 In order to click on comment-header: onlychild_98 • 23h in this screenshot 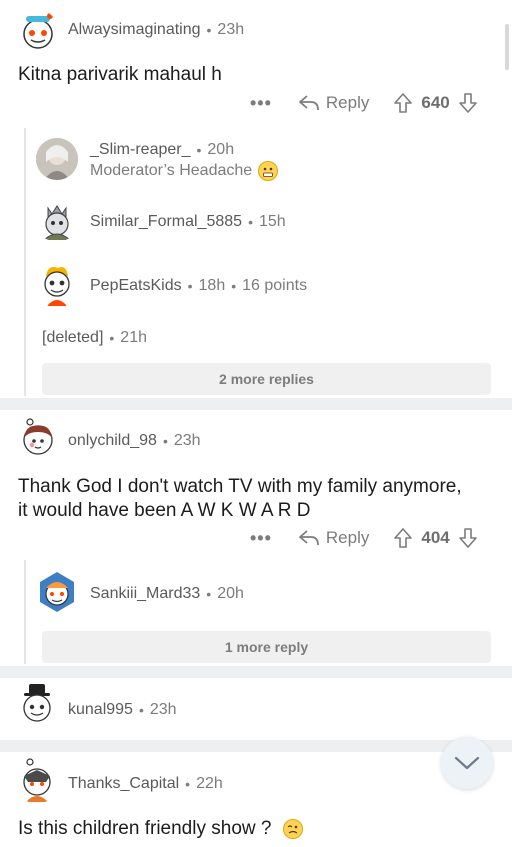, I will do `click(134, 441)`.